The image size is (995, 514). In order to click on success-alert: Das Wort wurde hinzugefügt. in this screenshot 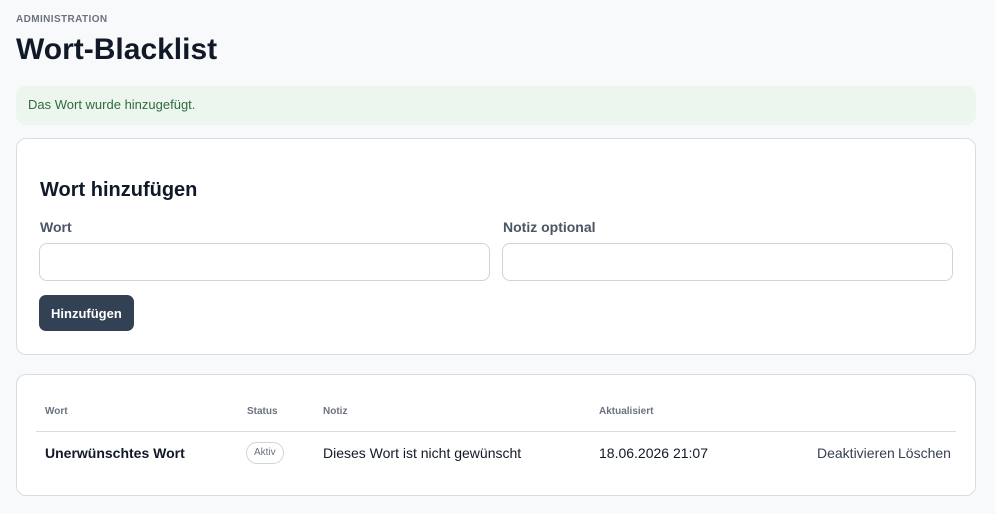, I will do `click(496, 105)`.